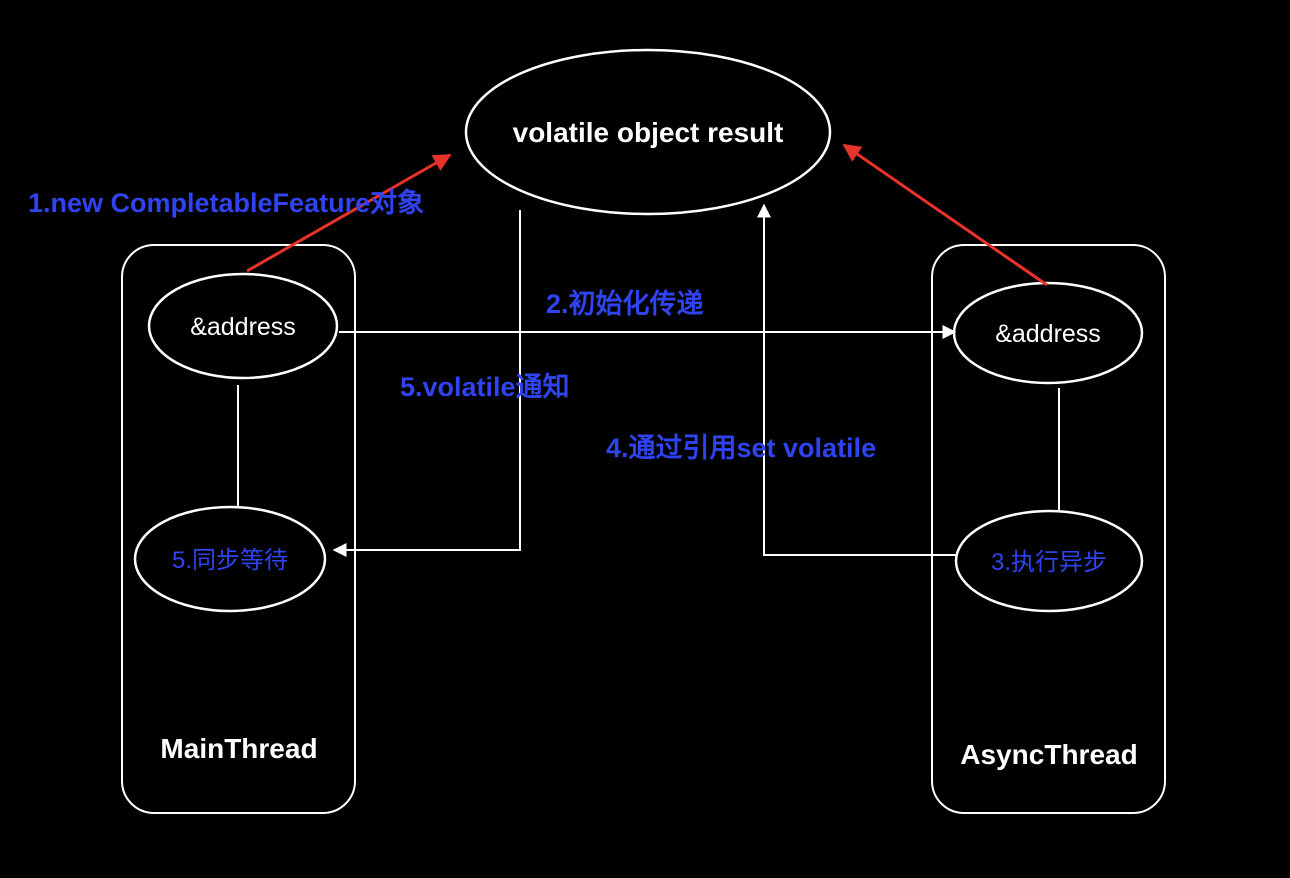 The height and width of the screenshot is (878, 1290). I want to click on step5-label: 5.volatile通知, so click(485, 387).